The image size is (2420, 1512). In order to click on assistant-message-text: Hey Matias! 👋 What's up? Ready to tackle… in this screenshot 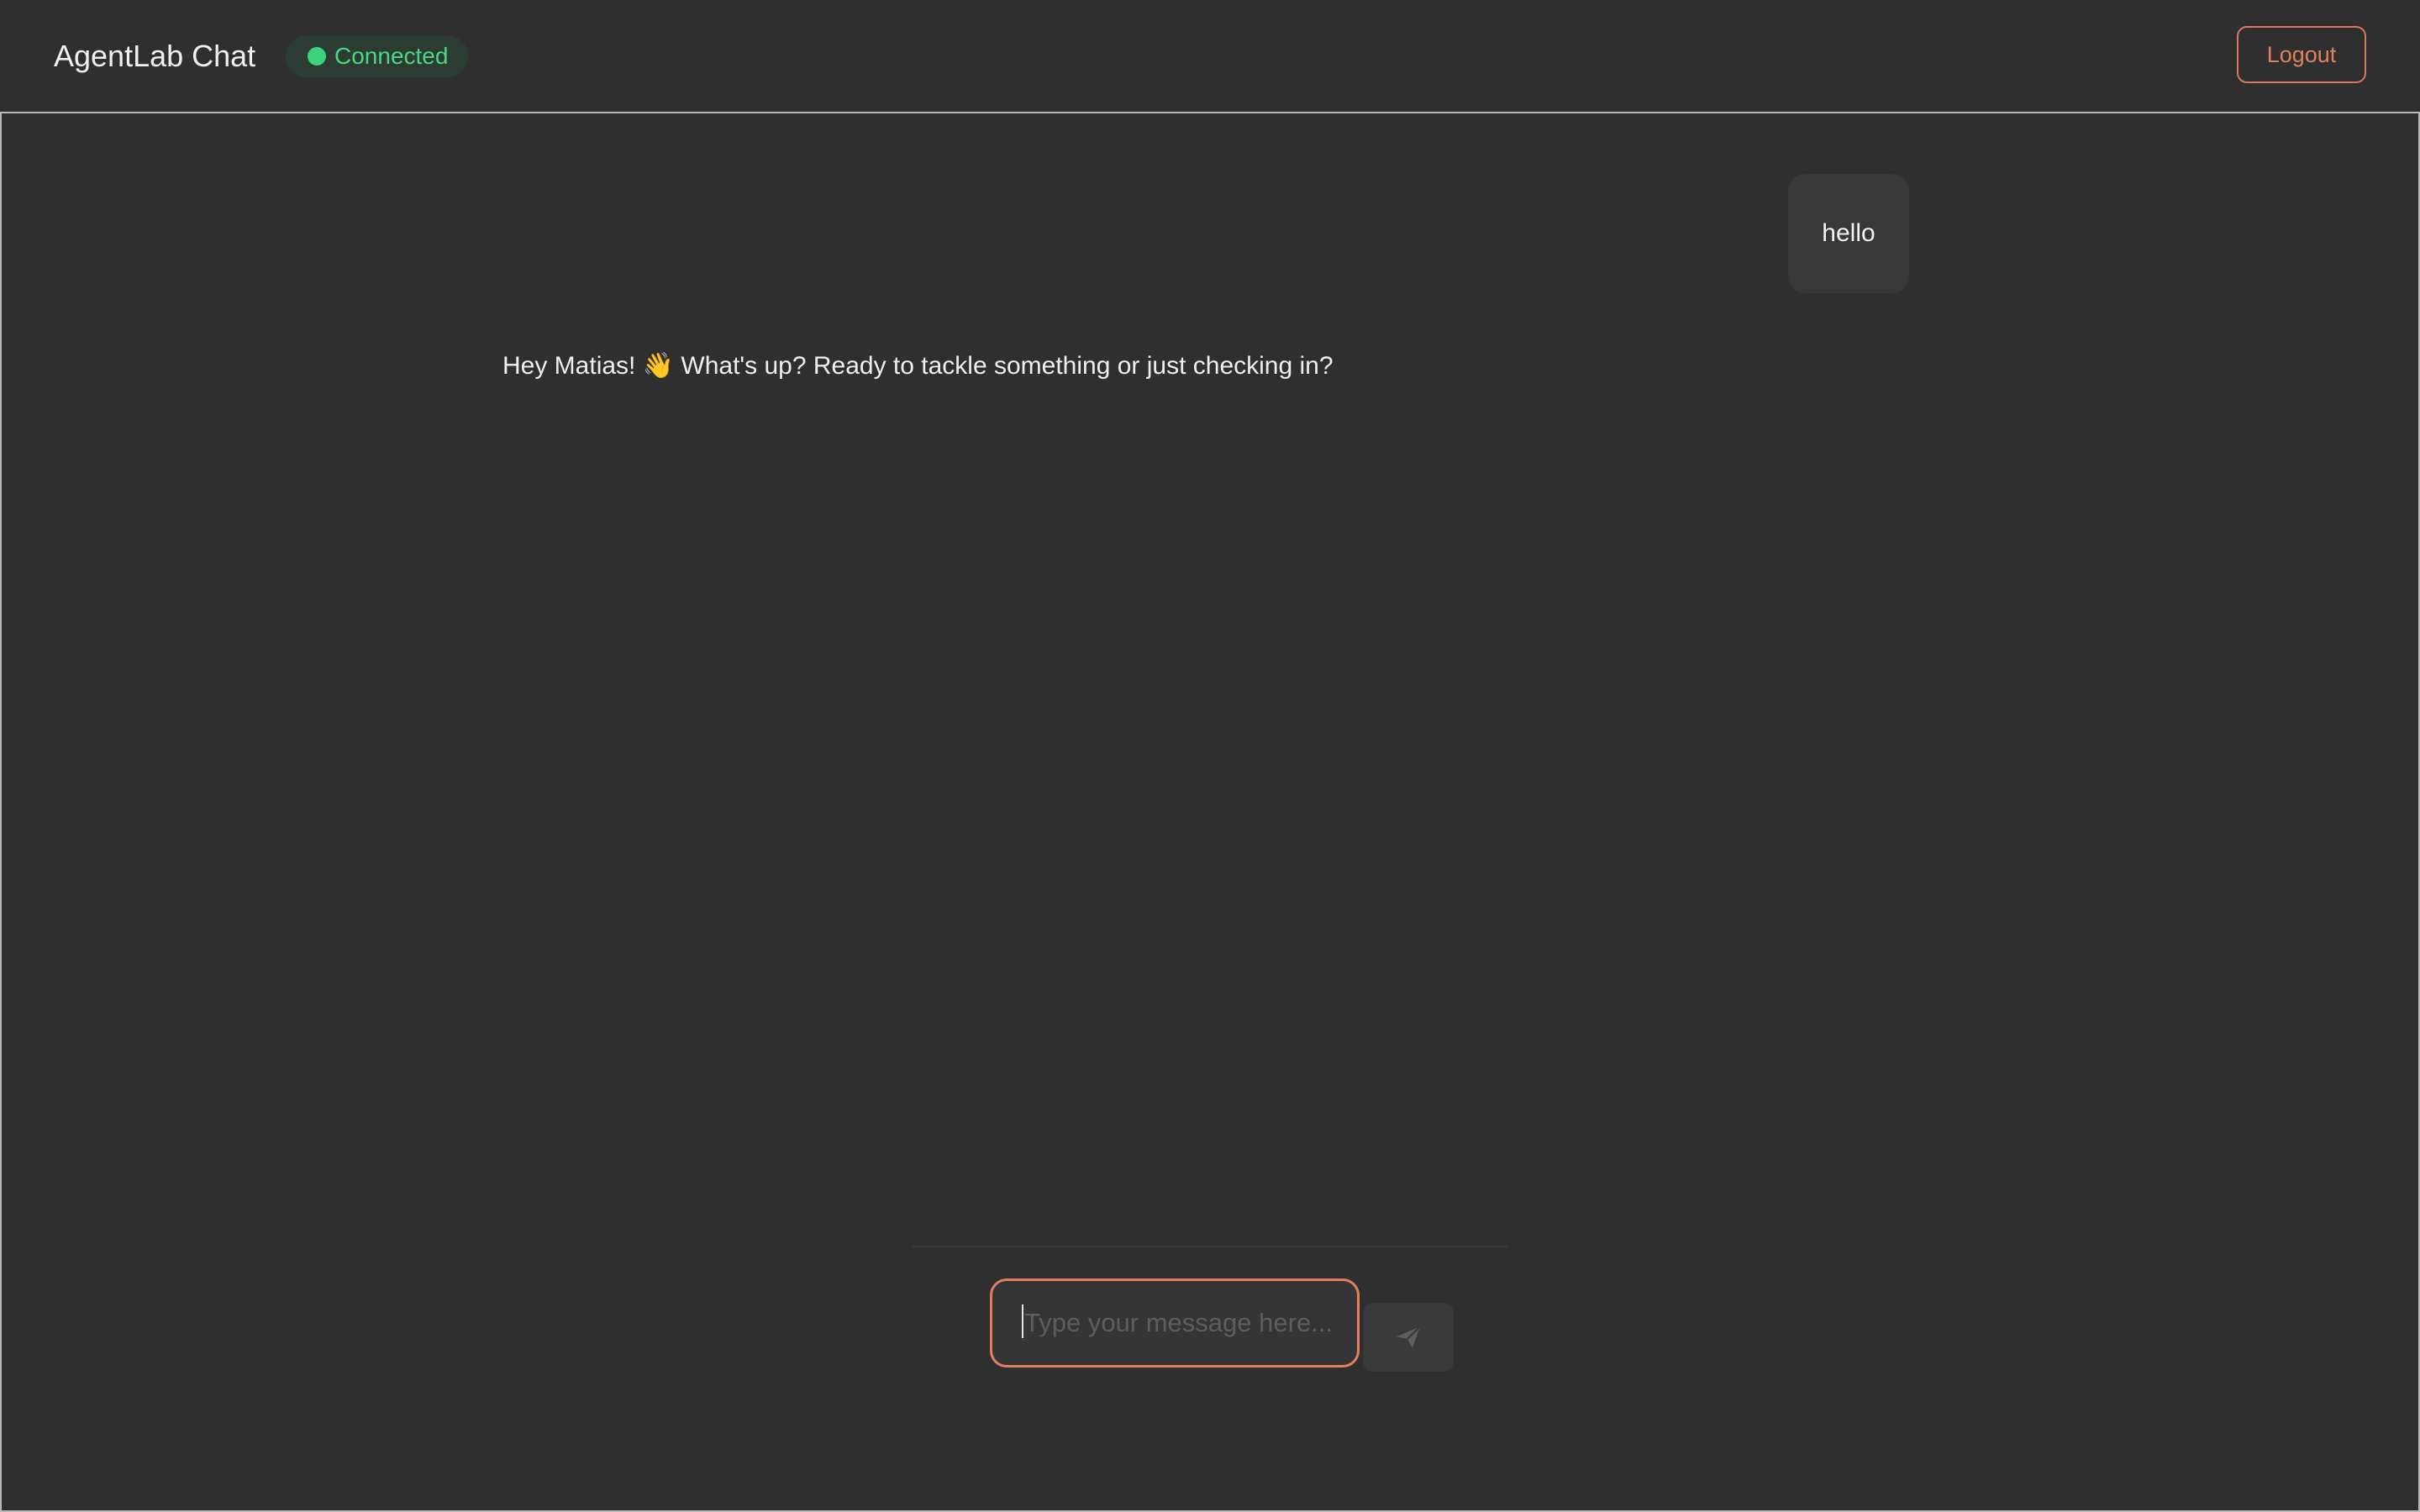, I will do `click(918, 366)`.